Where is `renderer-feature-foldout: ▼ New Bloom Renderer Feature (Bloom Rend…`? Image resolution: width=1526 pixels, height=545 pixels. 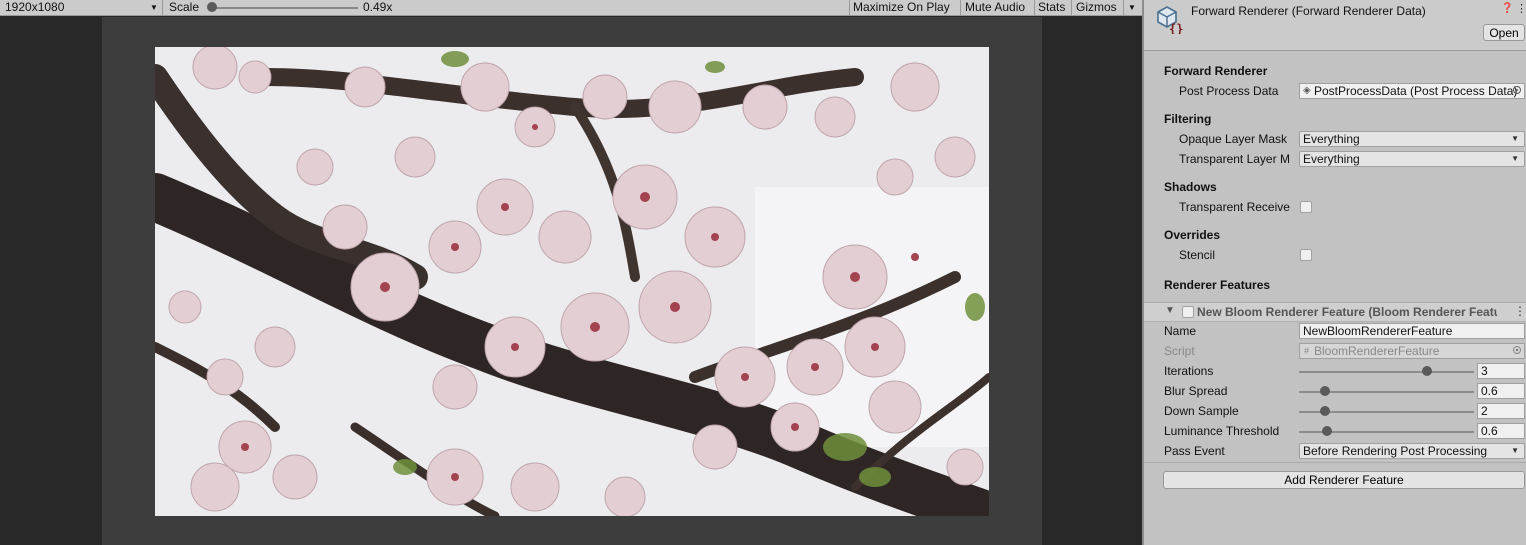
renderer-feature-foldout: ▼ New Bloom Renderer Feature (Bloom Rend… is located at coordinates (1335, 312).